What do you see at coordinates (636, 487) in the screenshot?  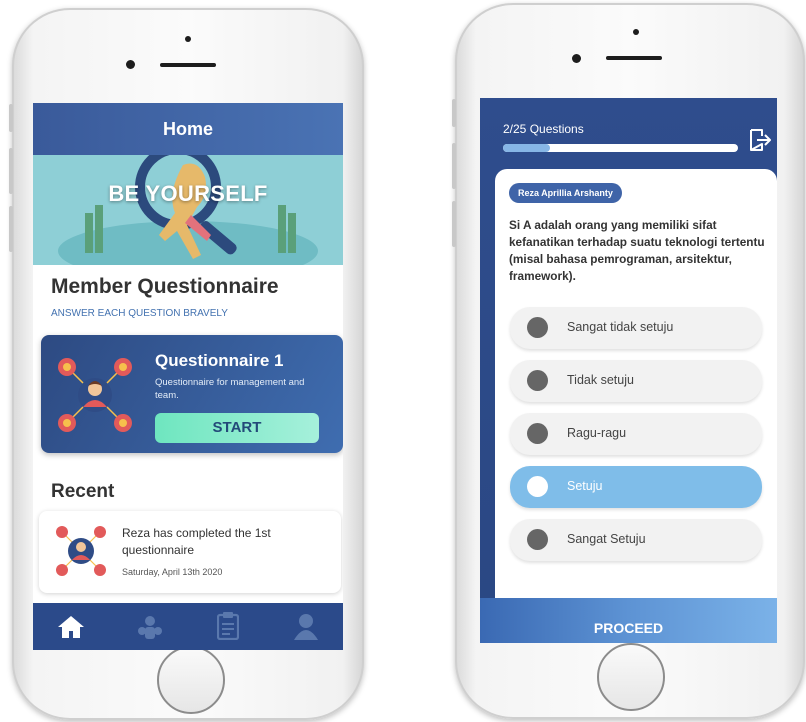 I see `answer-option-4: Setuju` at bounding box center [636, 487].